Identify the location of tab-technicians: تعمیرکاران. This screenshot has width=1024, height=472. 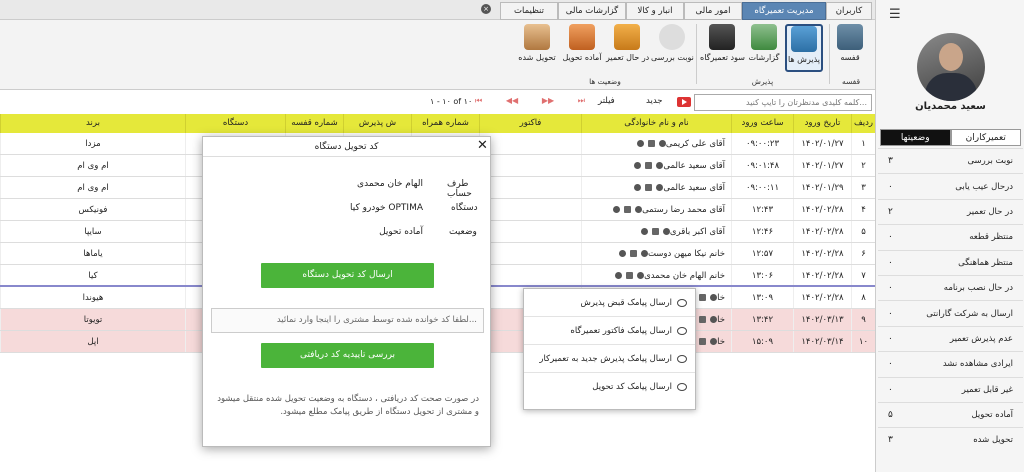
(985, 137).